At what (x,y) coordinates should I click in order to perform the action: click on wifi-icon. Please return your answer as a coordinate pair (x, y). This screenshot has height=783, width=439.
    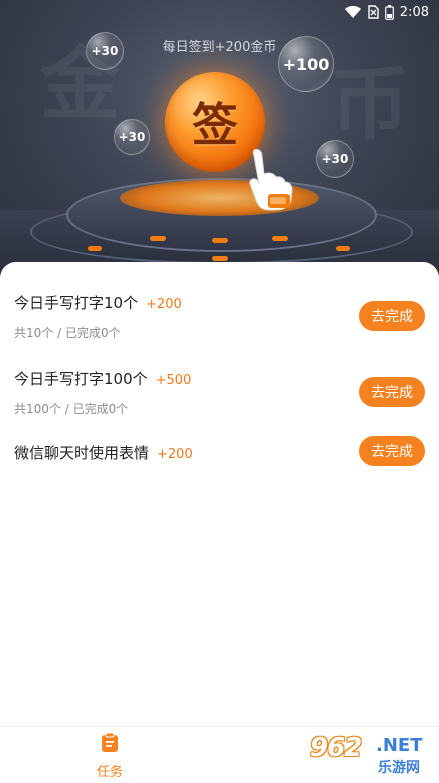
    Looking at the image, I should click on (352, 12).